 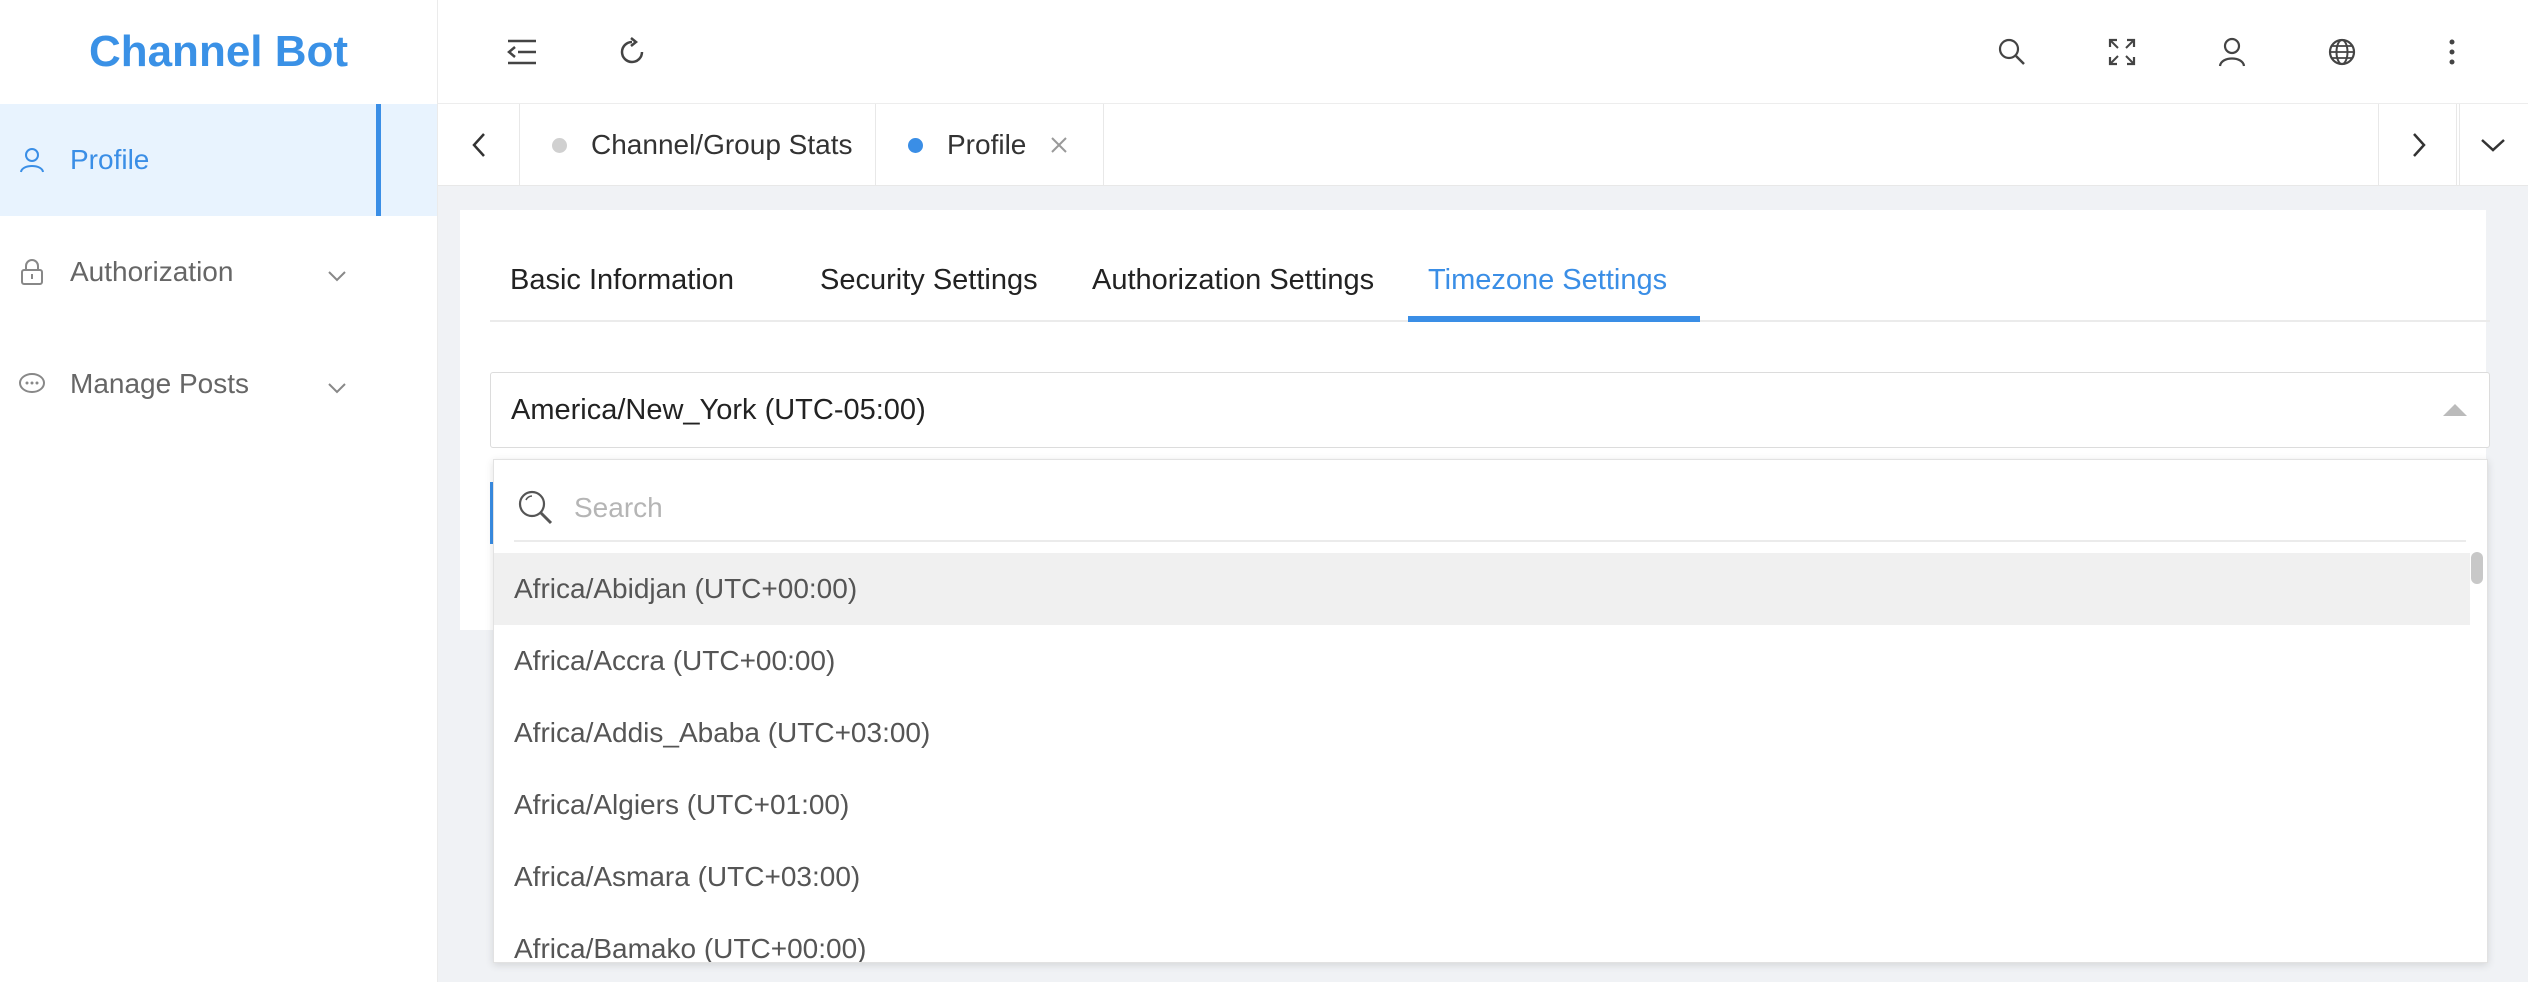 What do you see at coordinates (1482, 733) in the screenshot?
I see `list-item: Africa/Addis_Ababa (UTC+03:00)` at bounding box center [1482, 733].